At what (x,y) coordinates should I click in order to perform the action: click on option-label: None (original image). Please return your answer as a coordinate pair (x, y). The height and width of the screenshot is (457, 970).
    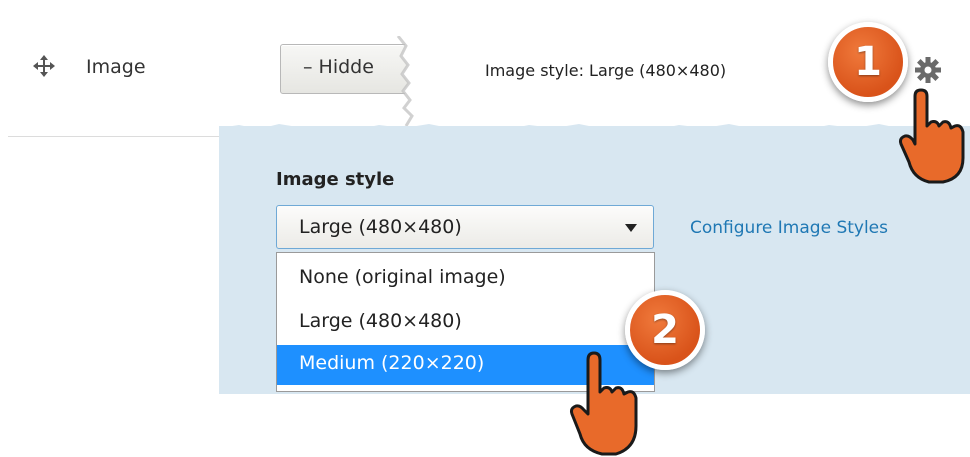
    Looking at the image, I should click on (402, 277).